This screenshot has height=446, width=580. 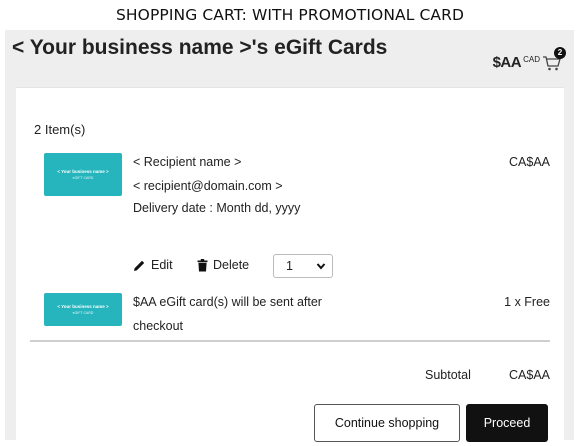 What do you see at coordinates (448, 375) in the screenshot?
I see `subtotal-label: Subtotal` at bounding box center [448, 375].